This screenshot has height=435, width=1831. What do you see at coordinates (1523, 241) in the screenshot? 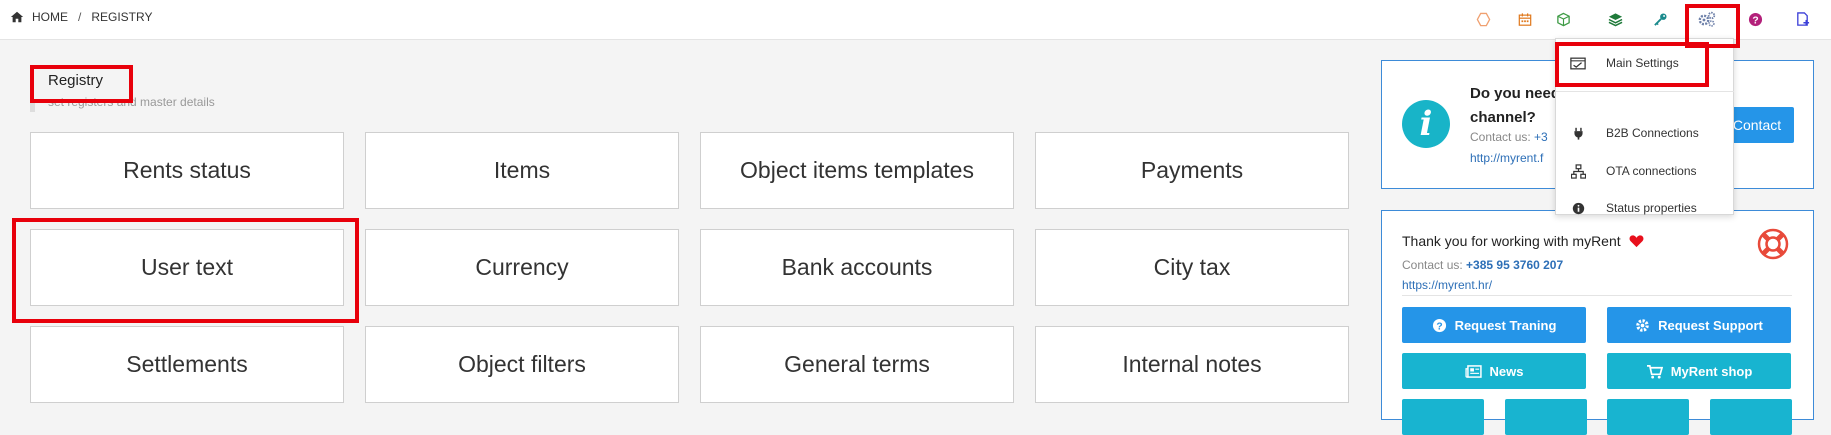
I see `thanks-title: Thank you for working with myRent` at bounding box center [1523, 241].